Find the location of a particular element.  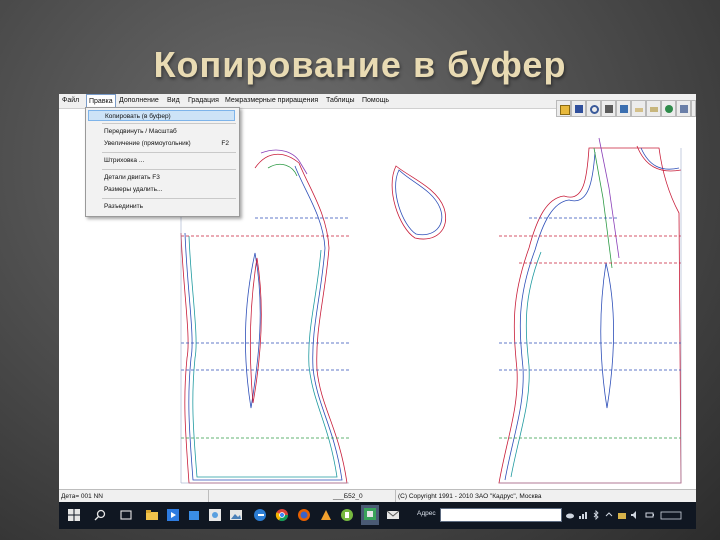

menu-item-zoom-rect: Увеличение (прямоугольник) F2 is located at coordinates (171, 143).